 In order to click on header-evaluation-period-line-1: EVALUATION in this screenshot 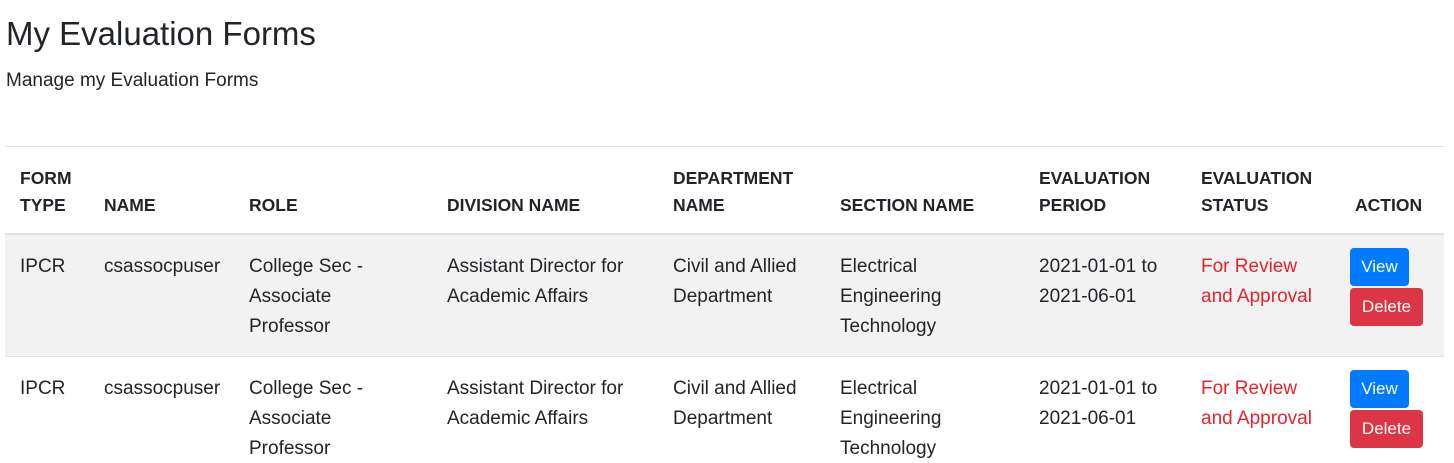, I will do `click(1095, 178)`.